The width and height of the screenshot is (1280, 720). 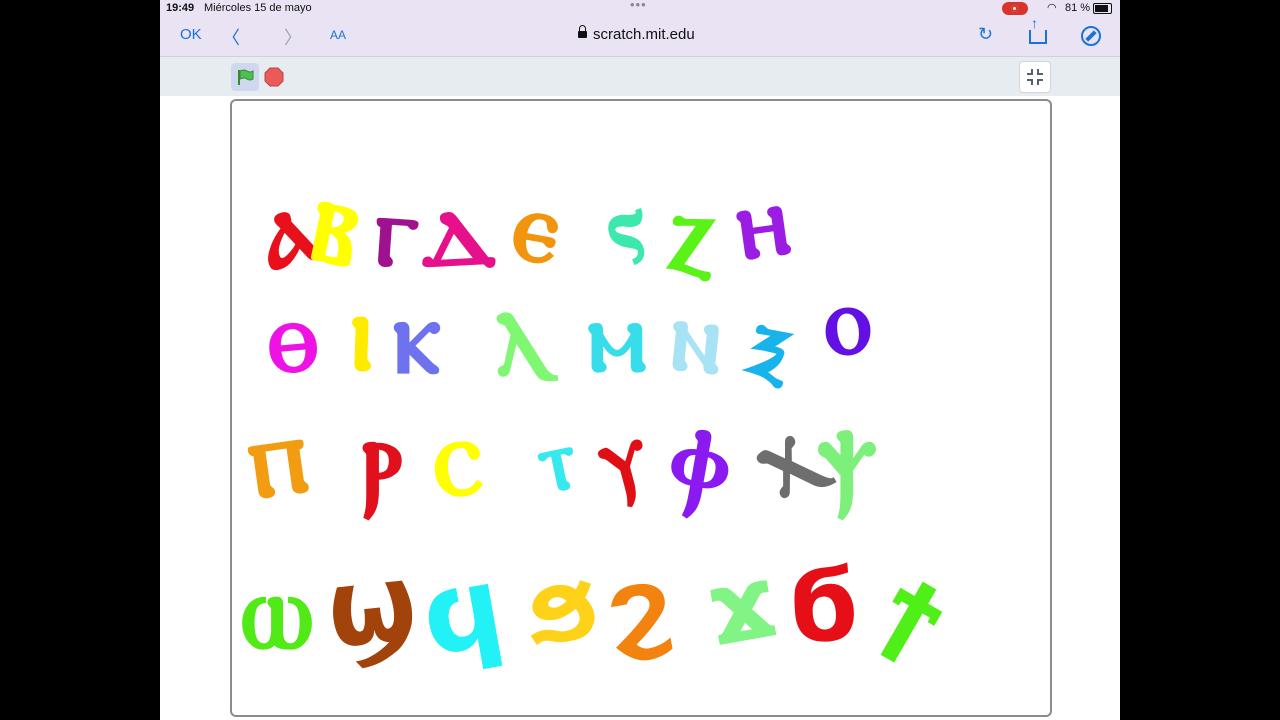 What do you see at coordinates (582, 31) in the screenshot?
I see `lock-icon` at bounding box center [582, 31].